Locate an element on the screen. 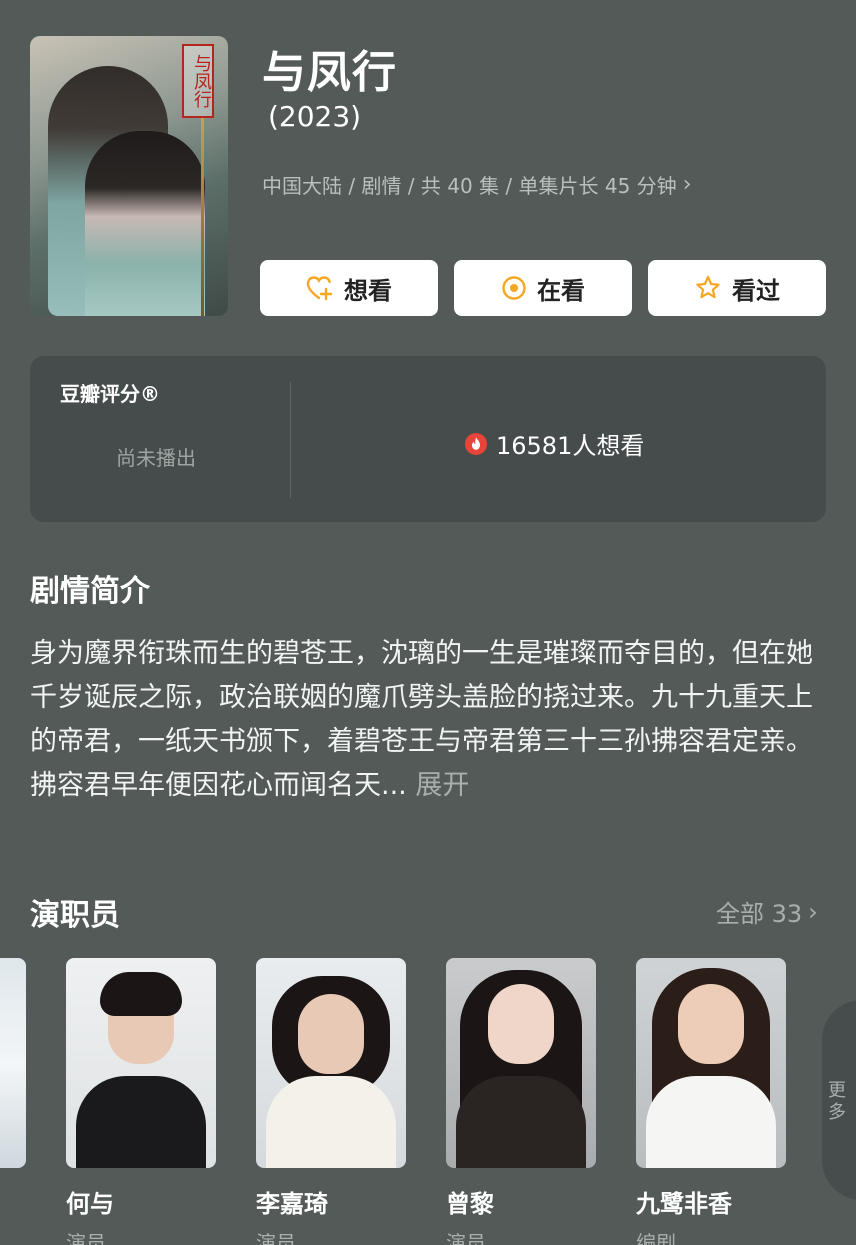 This screenshot has height=1245, width=856. action-buttons: 想看 在看 看过 is located at coordinates (543, 288).